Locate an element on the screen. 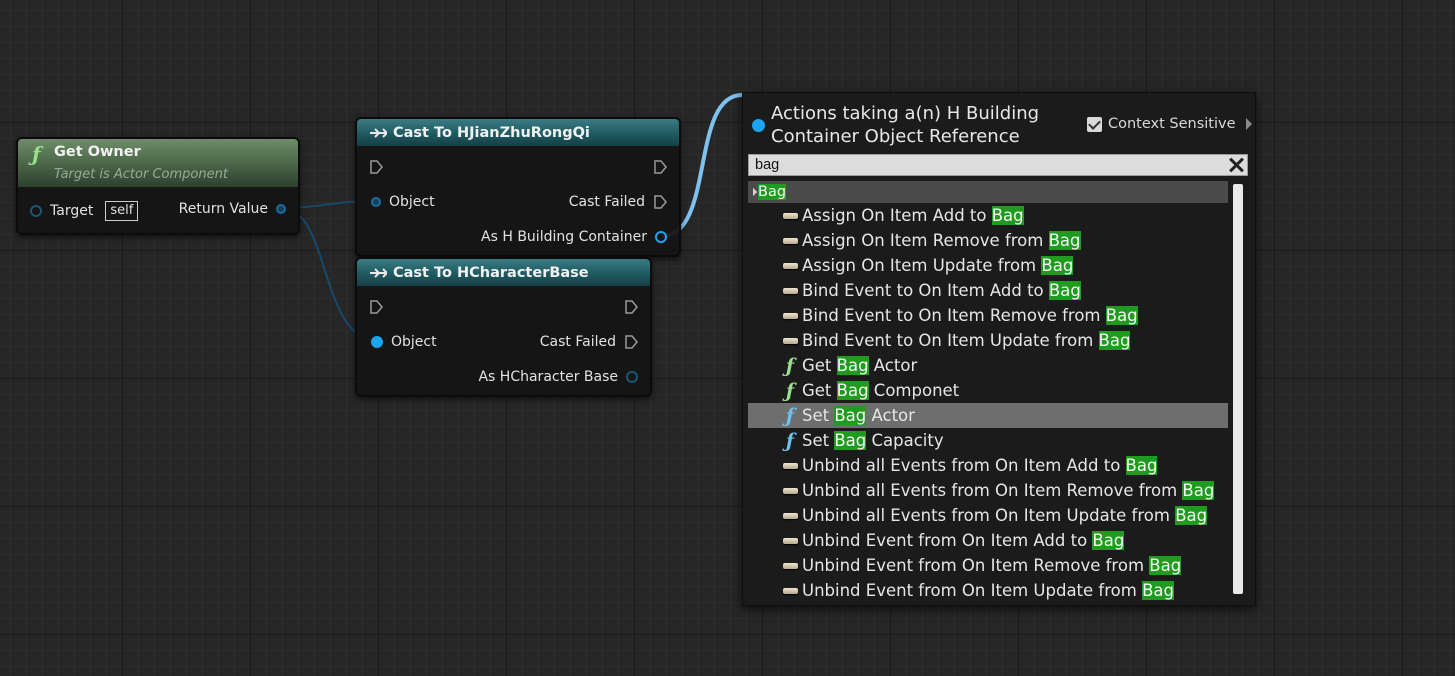 The width and height of the screenshot is (1455, 676). action-item: Assign On Item Remove from Bag is located at coordinates (988, 240).